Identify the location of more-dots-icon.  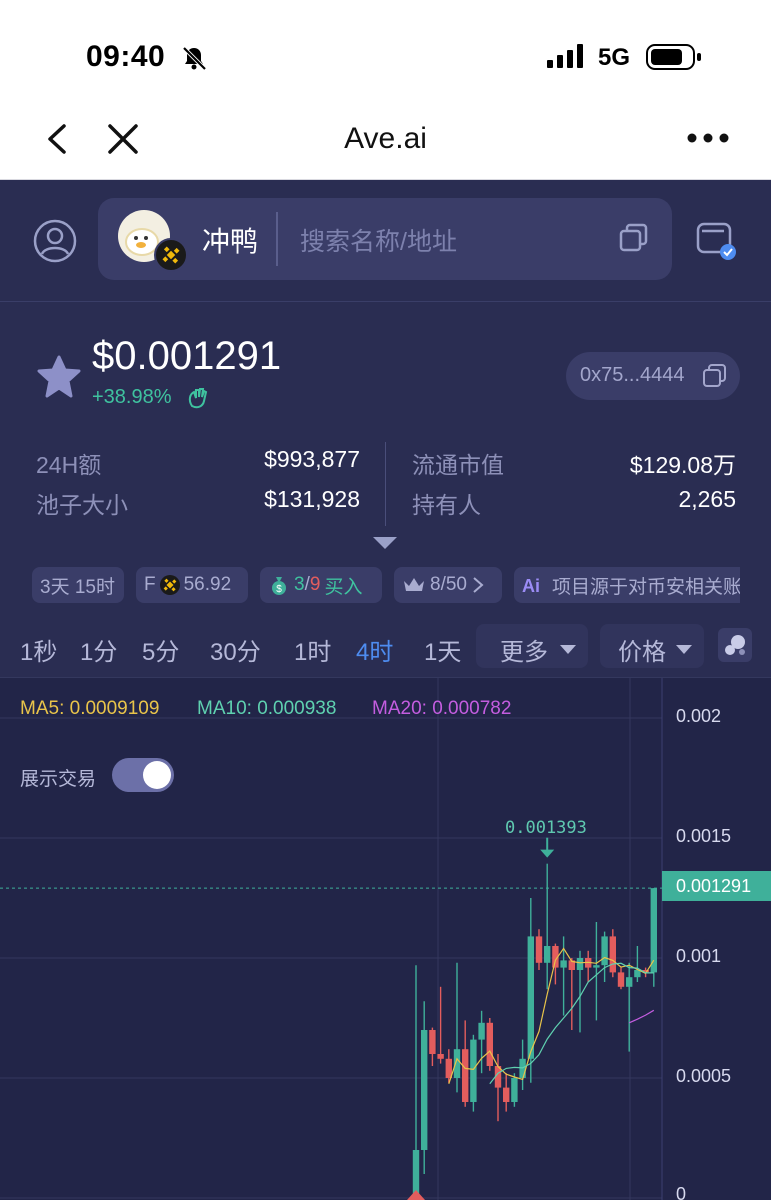
(708, 138).